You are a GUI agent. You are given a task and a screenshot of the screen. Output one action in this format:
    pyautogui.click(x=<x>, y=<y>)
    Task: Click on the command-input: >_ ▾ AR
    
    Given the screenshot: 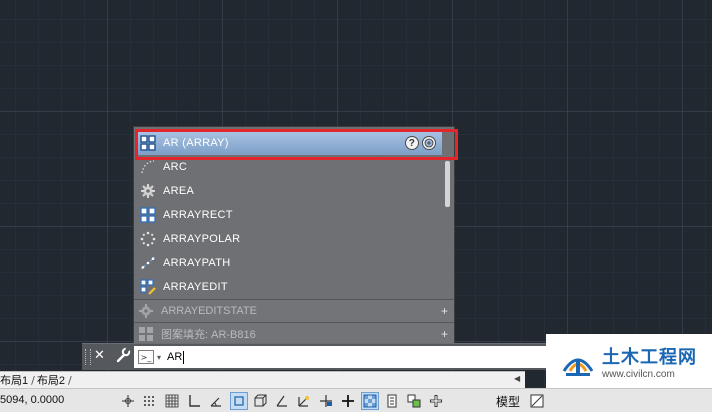 What is the action you would take?
    pyautogui.click(x=340, y=357)
    